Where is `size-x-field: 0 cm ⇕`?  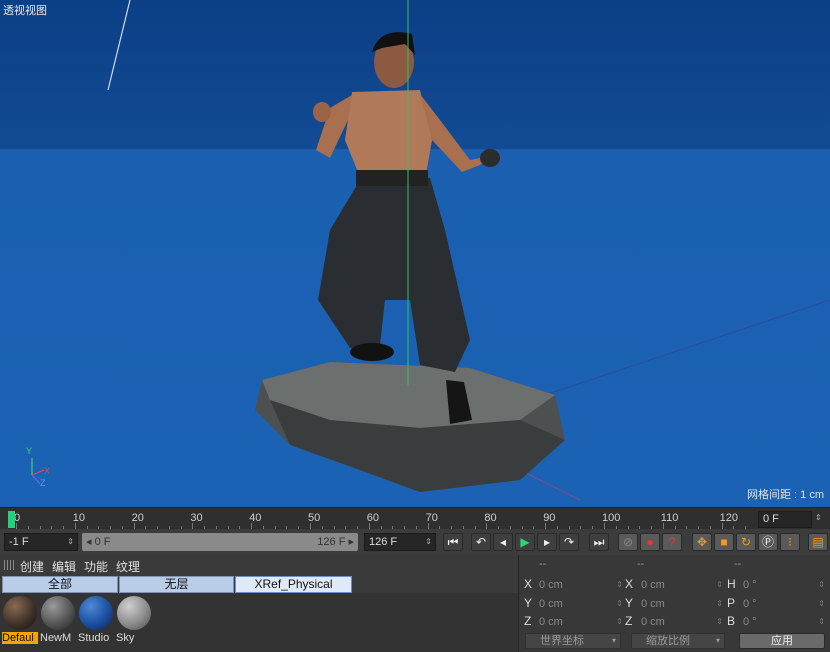
size-x-field: 0 cm ⇕ is located at coordinates (682, 585).